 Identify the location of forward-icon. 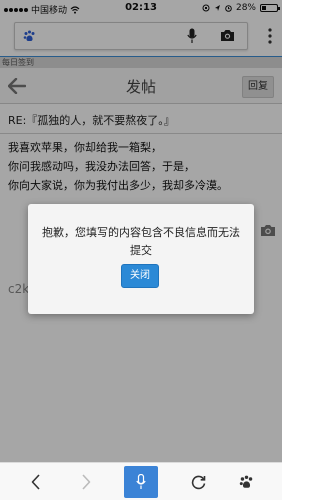
(86, 482).